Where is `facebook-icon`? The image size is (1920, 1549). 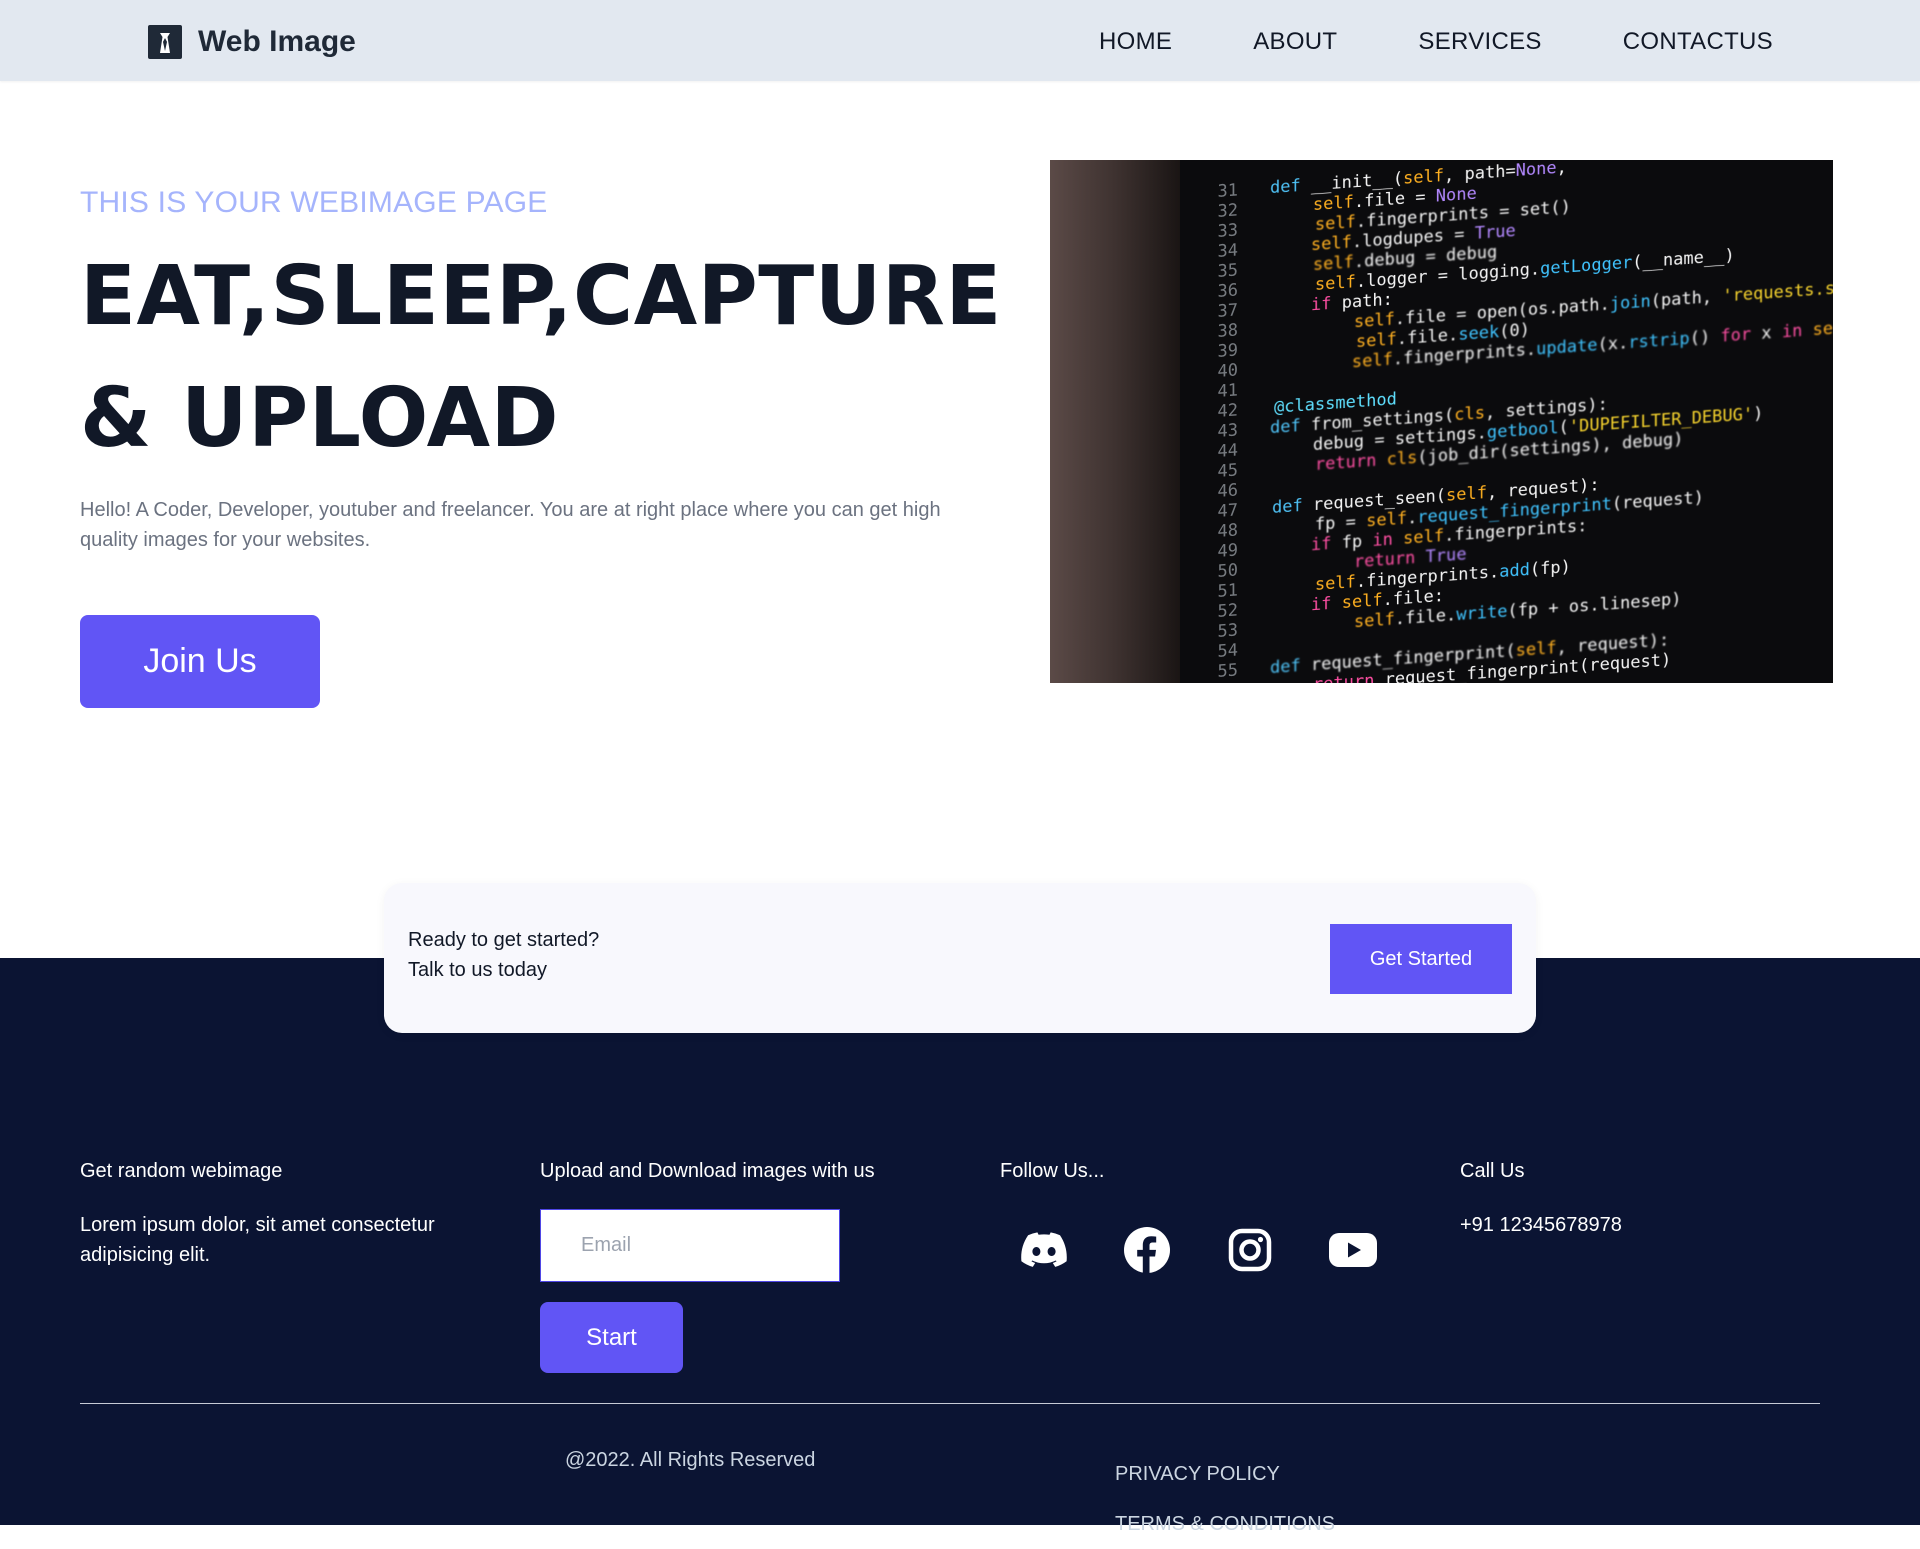
facebook-icon is located at coordinates (1147, 1250).